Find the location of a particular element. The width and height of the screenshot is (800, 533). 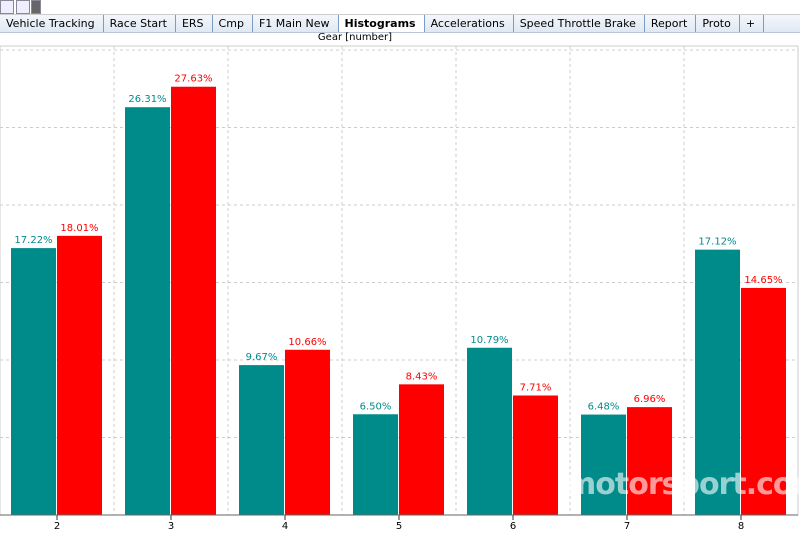

x-tick-label: 5 is located at coordinates (399, 526).